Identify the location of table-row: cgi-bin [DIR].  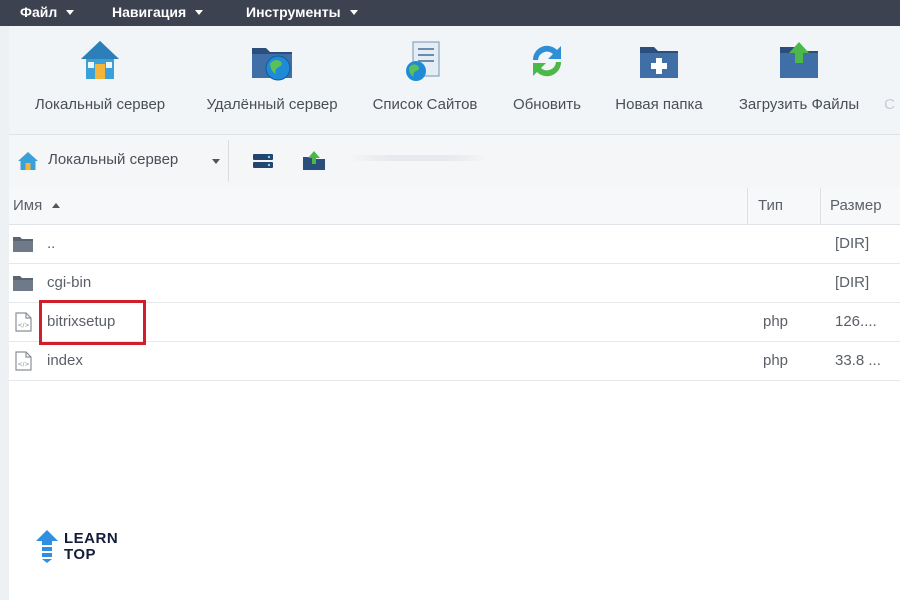
(454, 283).